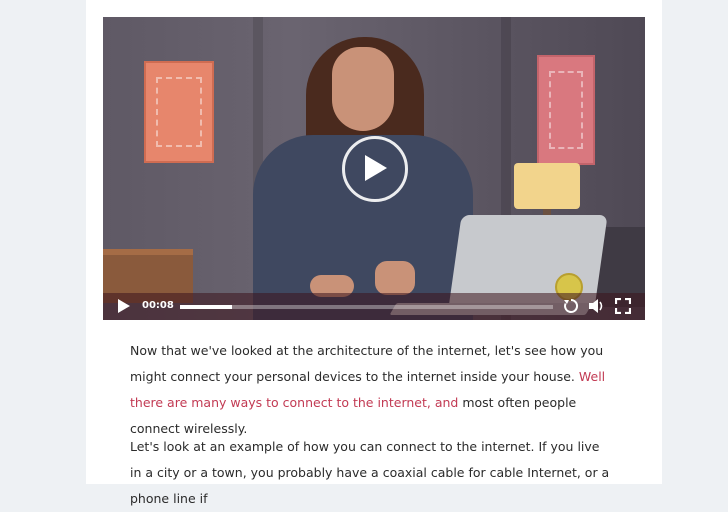 The width and height of the screenshot is (728, 512). What do you see at coordinates (206, 307) in the screenshot?
I see `progress-fill` at bounding box center [206, 307].